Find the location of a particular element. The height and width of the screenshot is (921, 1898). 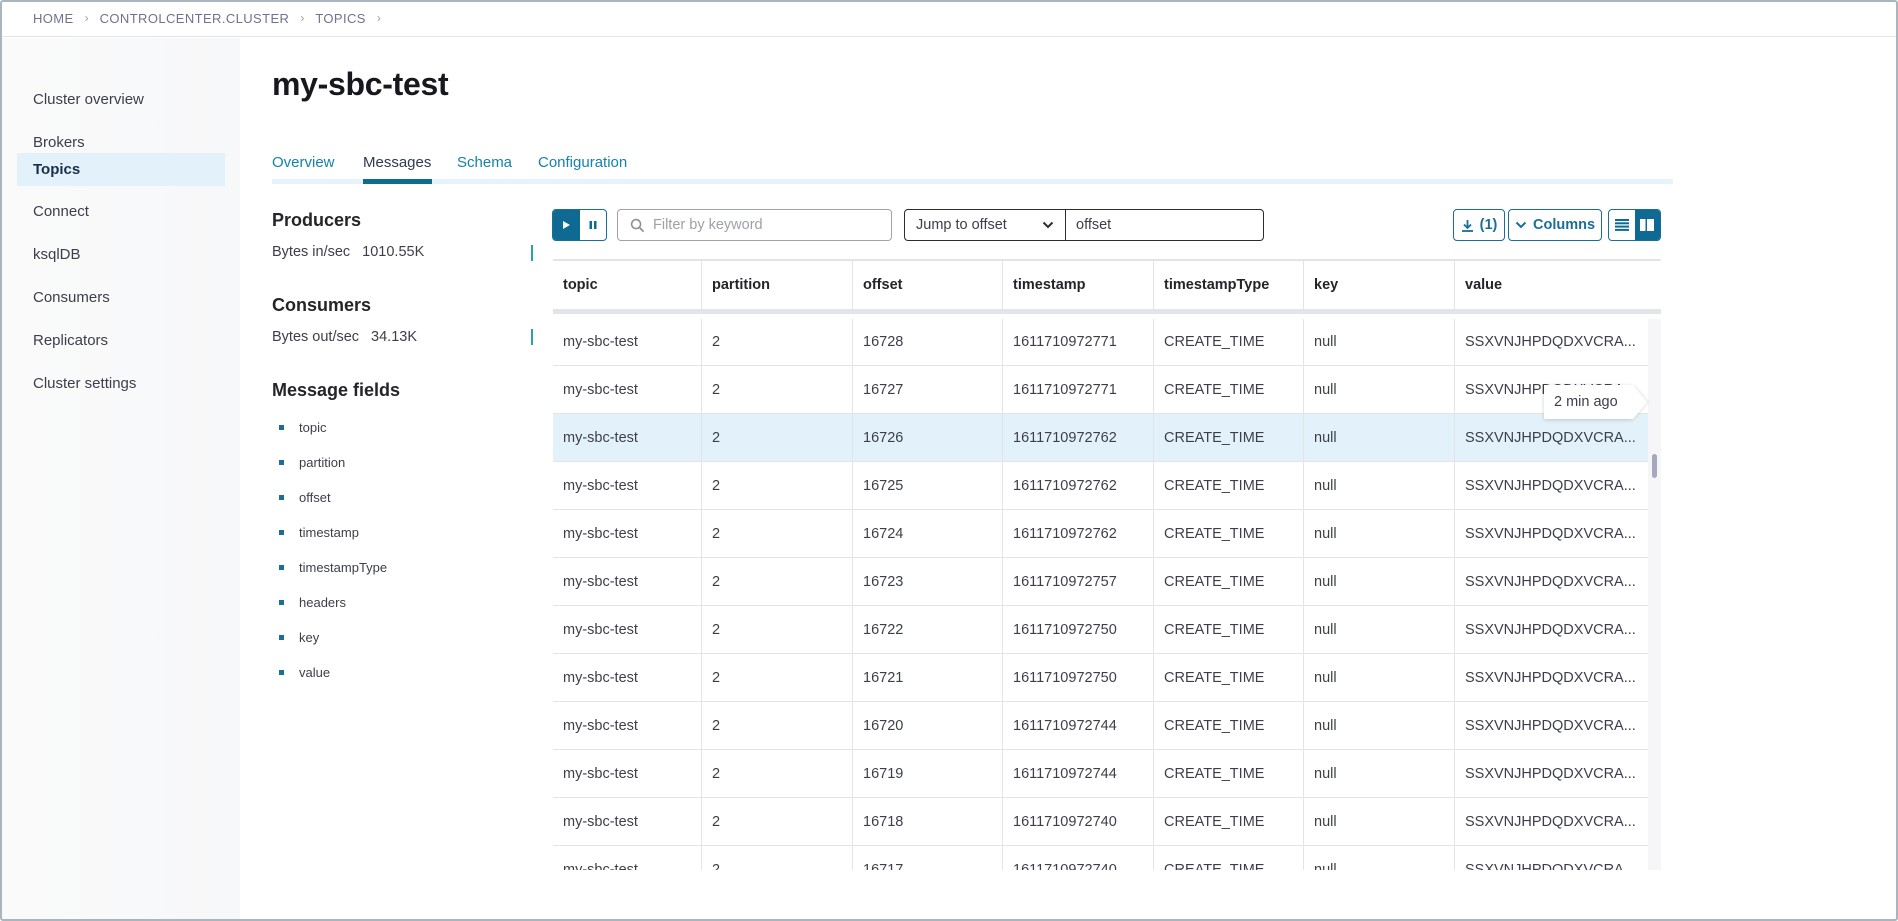

page-title: my-sbc-test is located at coordinates (360, 84).